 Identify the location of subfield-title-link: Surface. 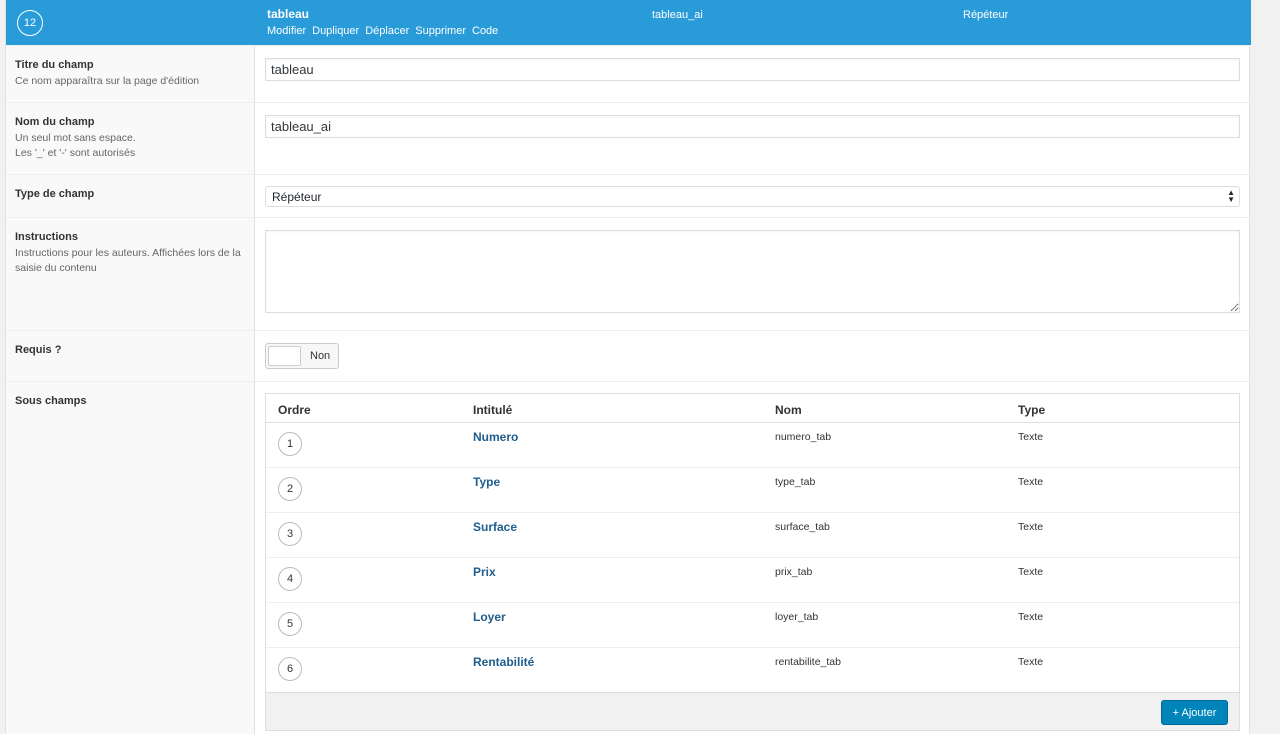
(495, 527).